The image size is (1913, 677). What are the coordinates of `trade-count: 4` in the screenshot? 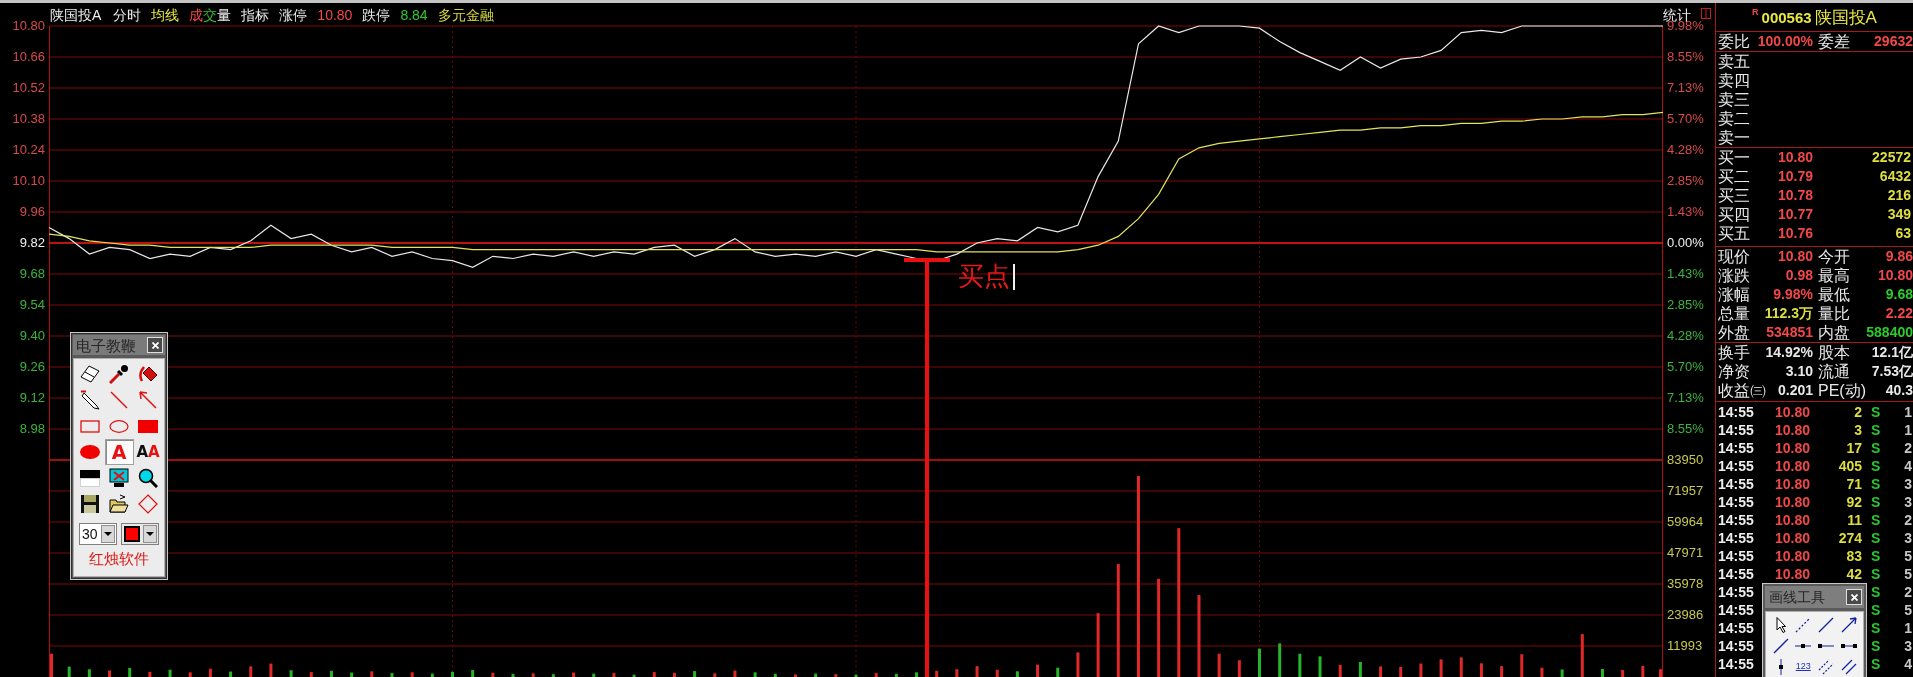 It's located at (1908, 664).